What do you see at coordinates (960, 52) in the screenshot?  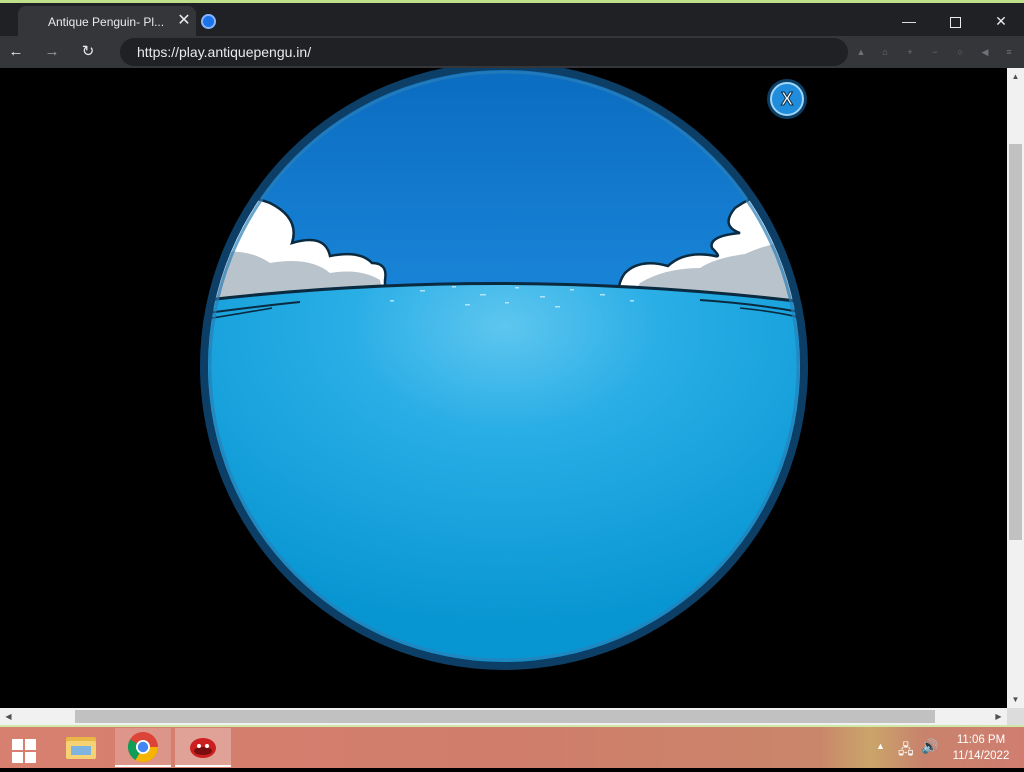 I see `refresh-icon: ○` at bounding box center [960, 52].